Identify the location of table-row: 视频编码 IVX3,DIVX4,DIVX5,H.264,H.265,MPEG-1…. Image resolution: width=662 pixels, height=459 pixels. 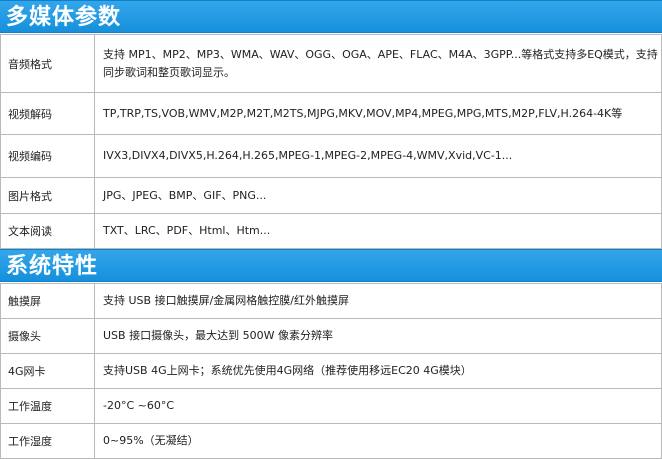
(331, 156).